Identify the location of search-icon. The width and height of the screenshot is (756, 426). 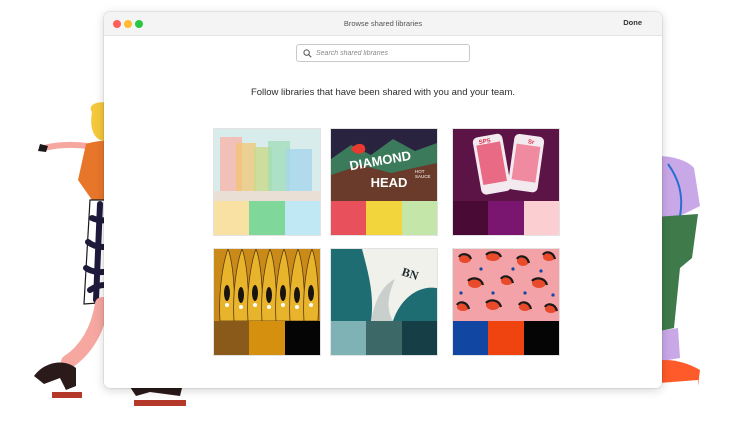
(307, 53).